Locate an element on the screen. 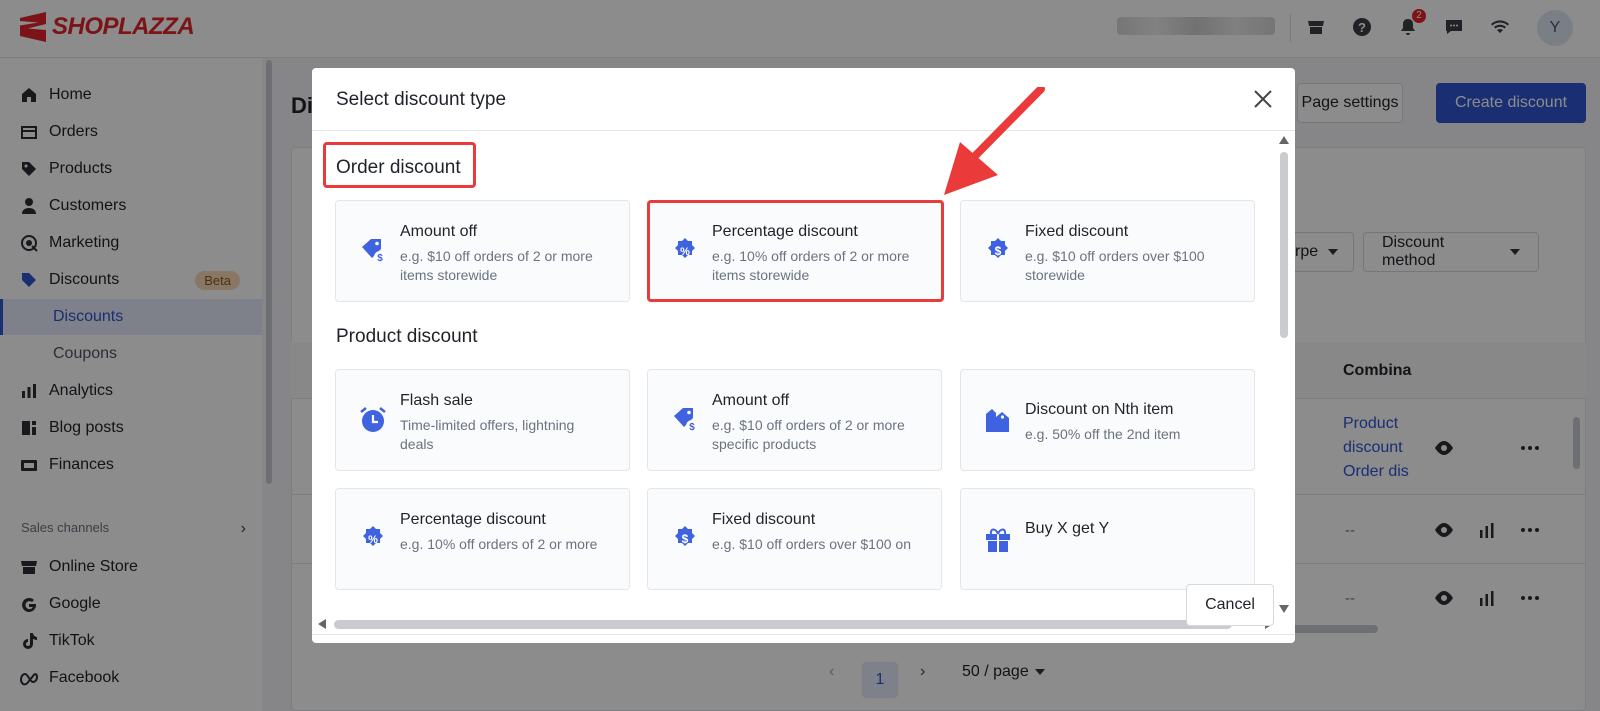 The height and width of the screenshot is (711, 1600). card-desc: Time-limited offers, lightning deals is located at coordinates (487, 434).